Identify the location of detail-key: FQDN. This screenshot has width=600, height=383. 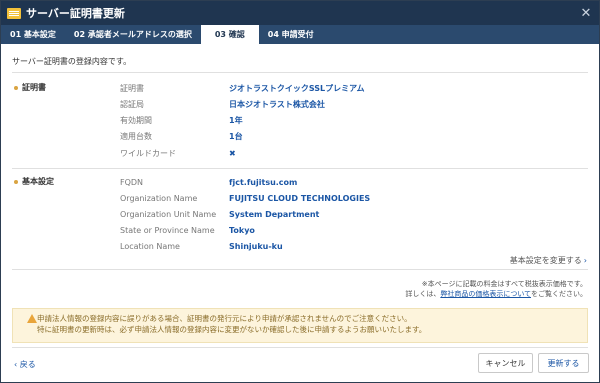
(132, 182).